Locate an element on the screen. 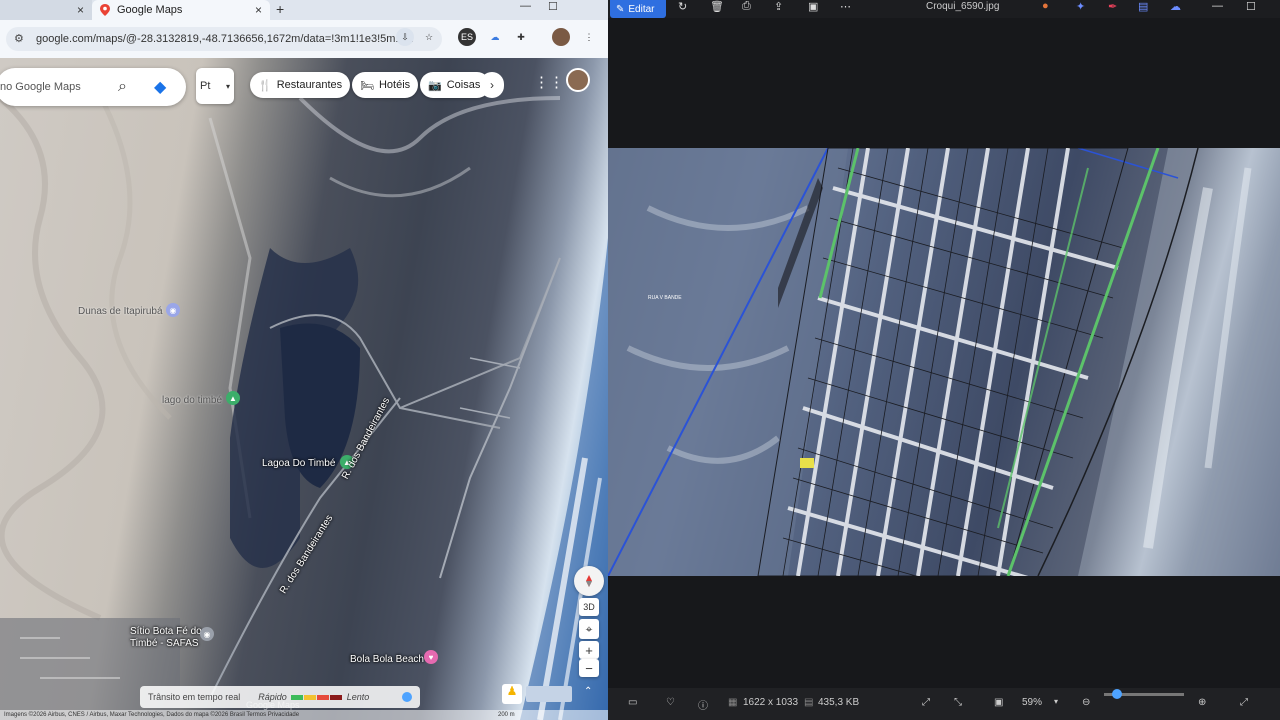 This screenshot has height=720, width=1280. pegman-icon: ♟ is located at coordinates (512, 694).